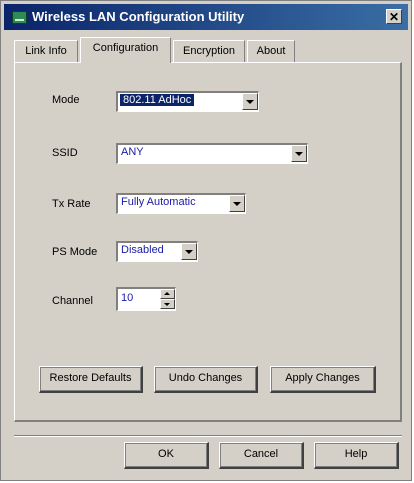  Describe the element at coordinates (166, 455) in the screenshot. I see `ok-button: OK` at that location.